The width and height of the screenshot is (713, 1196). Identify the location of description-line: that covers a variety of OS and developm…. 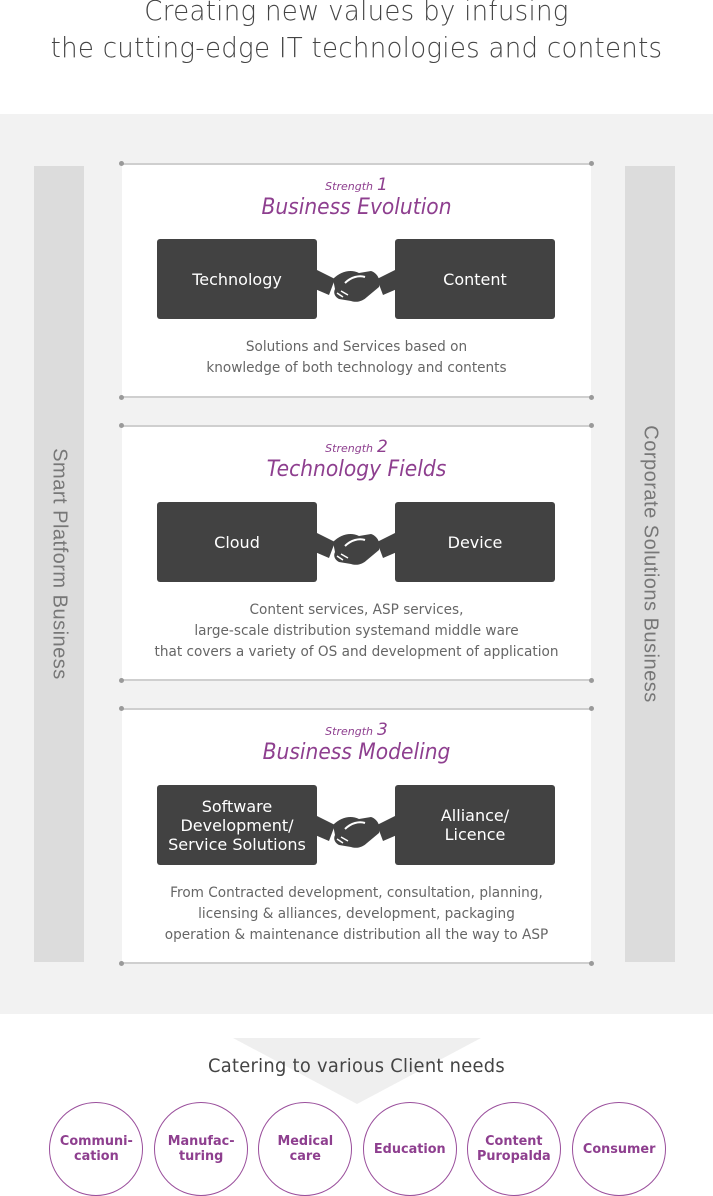
(356, 652).